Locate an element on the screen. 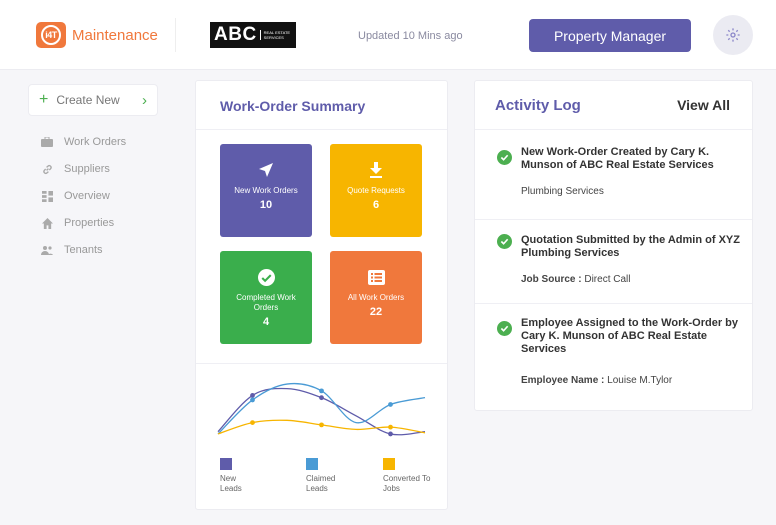 The height and width of the screenshot is (525, 776). tile-new-work-orders: New Work Orders 10 is located at coordinates (266, 190).